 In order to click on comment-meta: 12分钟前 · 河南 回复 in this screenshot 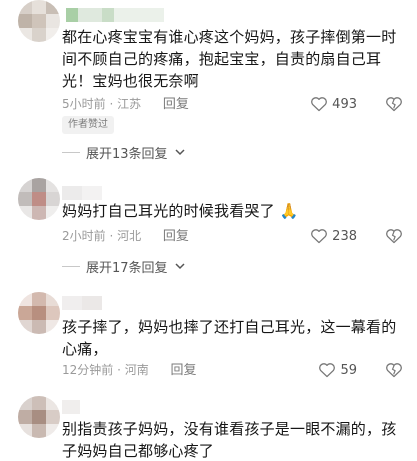, I will do `click(129, 370)`.